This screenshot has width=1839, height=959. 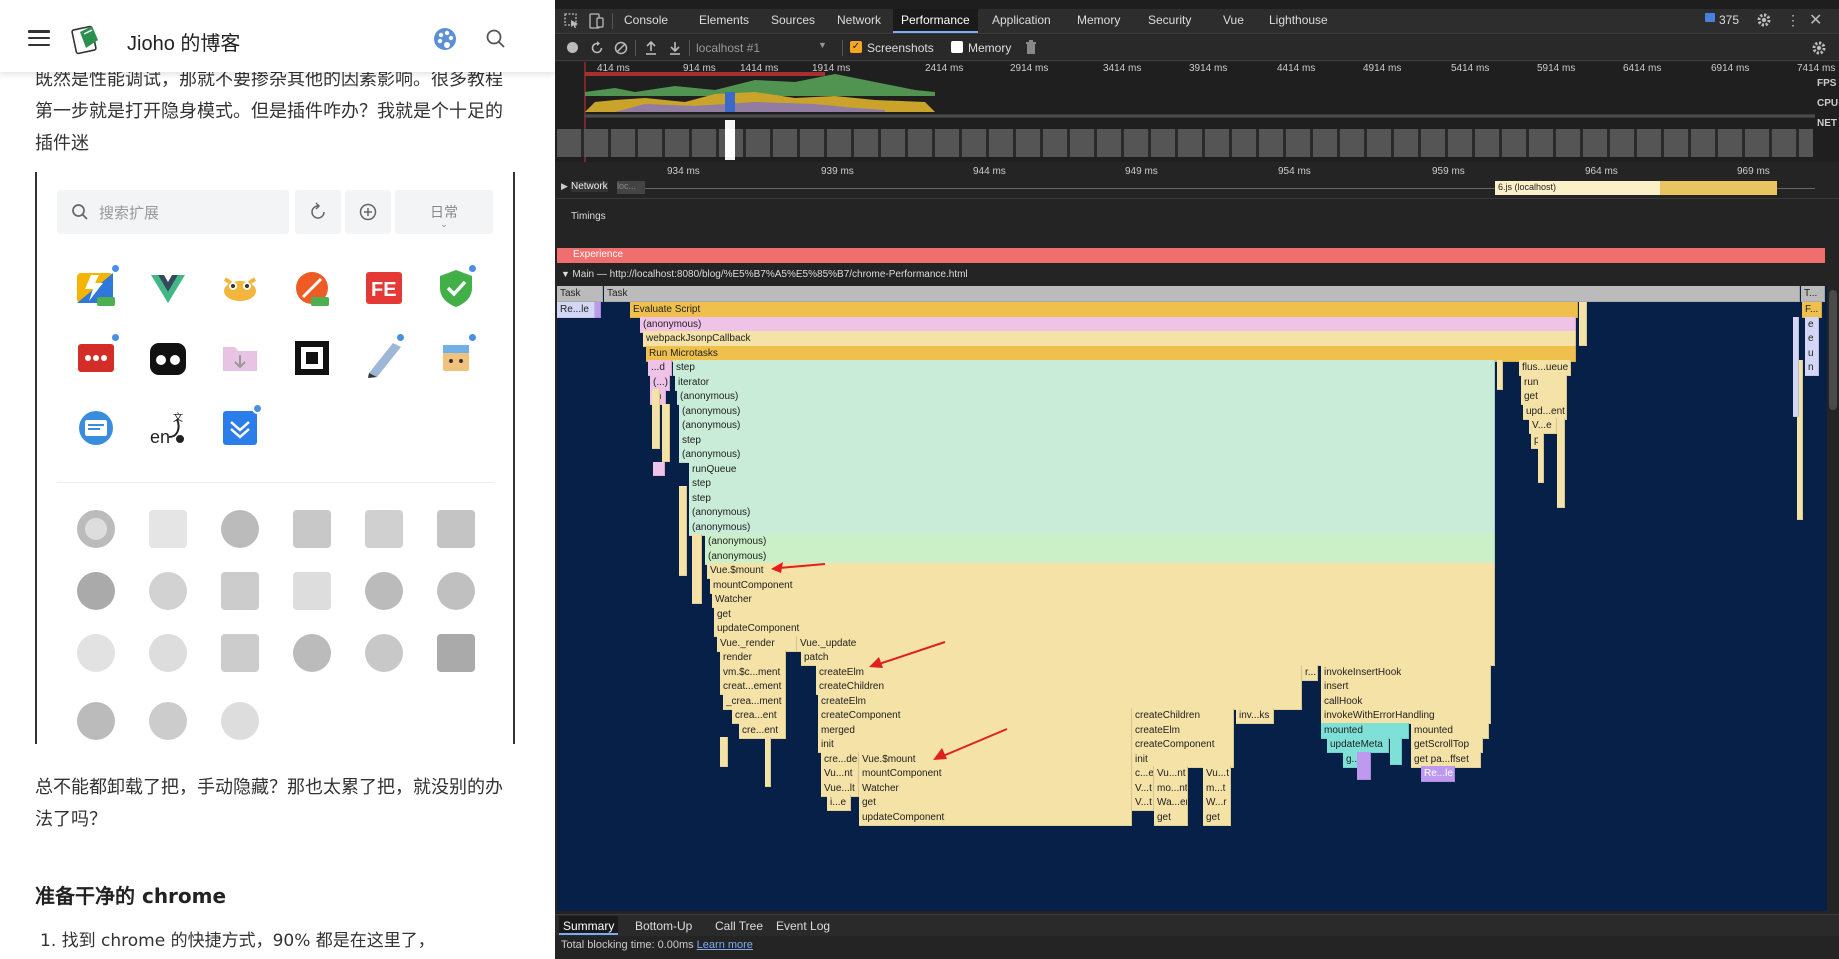 I want to click on flame-flush-queue: flus...ueue, so click(x=1545, y=368).